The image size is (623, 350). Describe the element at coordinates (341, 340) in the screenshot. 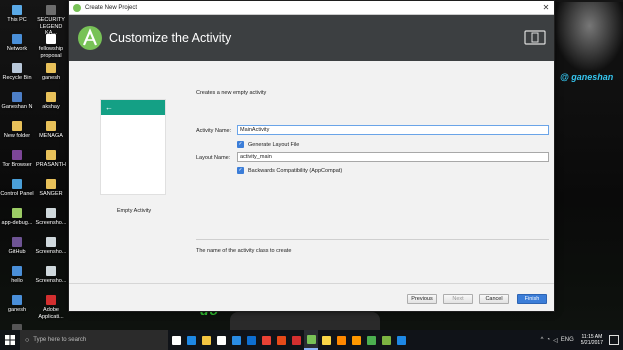

I see `taskbar-vlc-button` at that location.